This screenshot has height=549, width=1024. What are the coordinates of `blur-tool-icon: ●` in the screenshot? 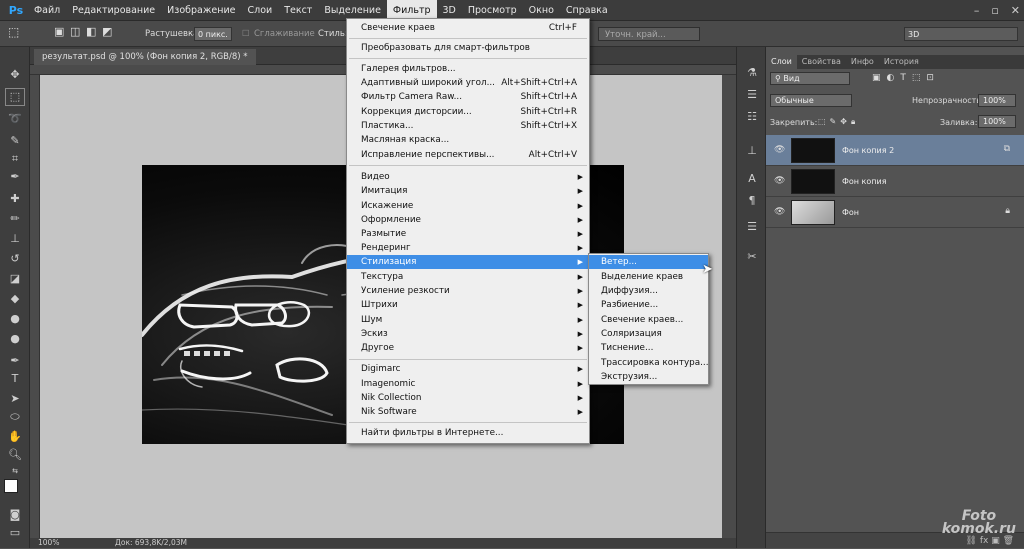 It's located at (15, 319).